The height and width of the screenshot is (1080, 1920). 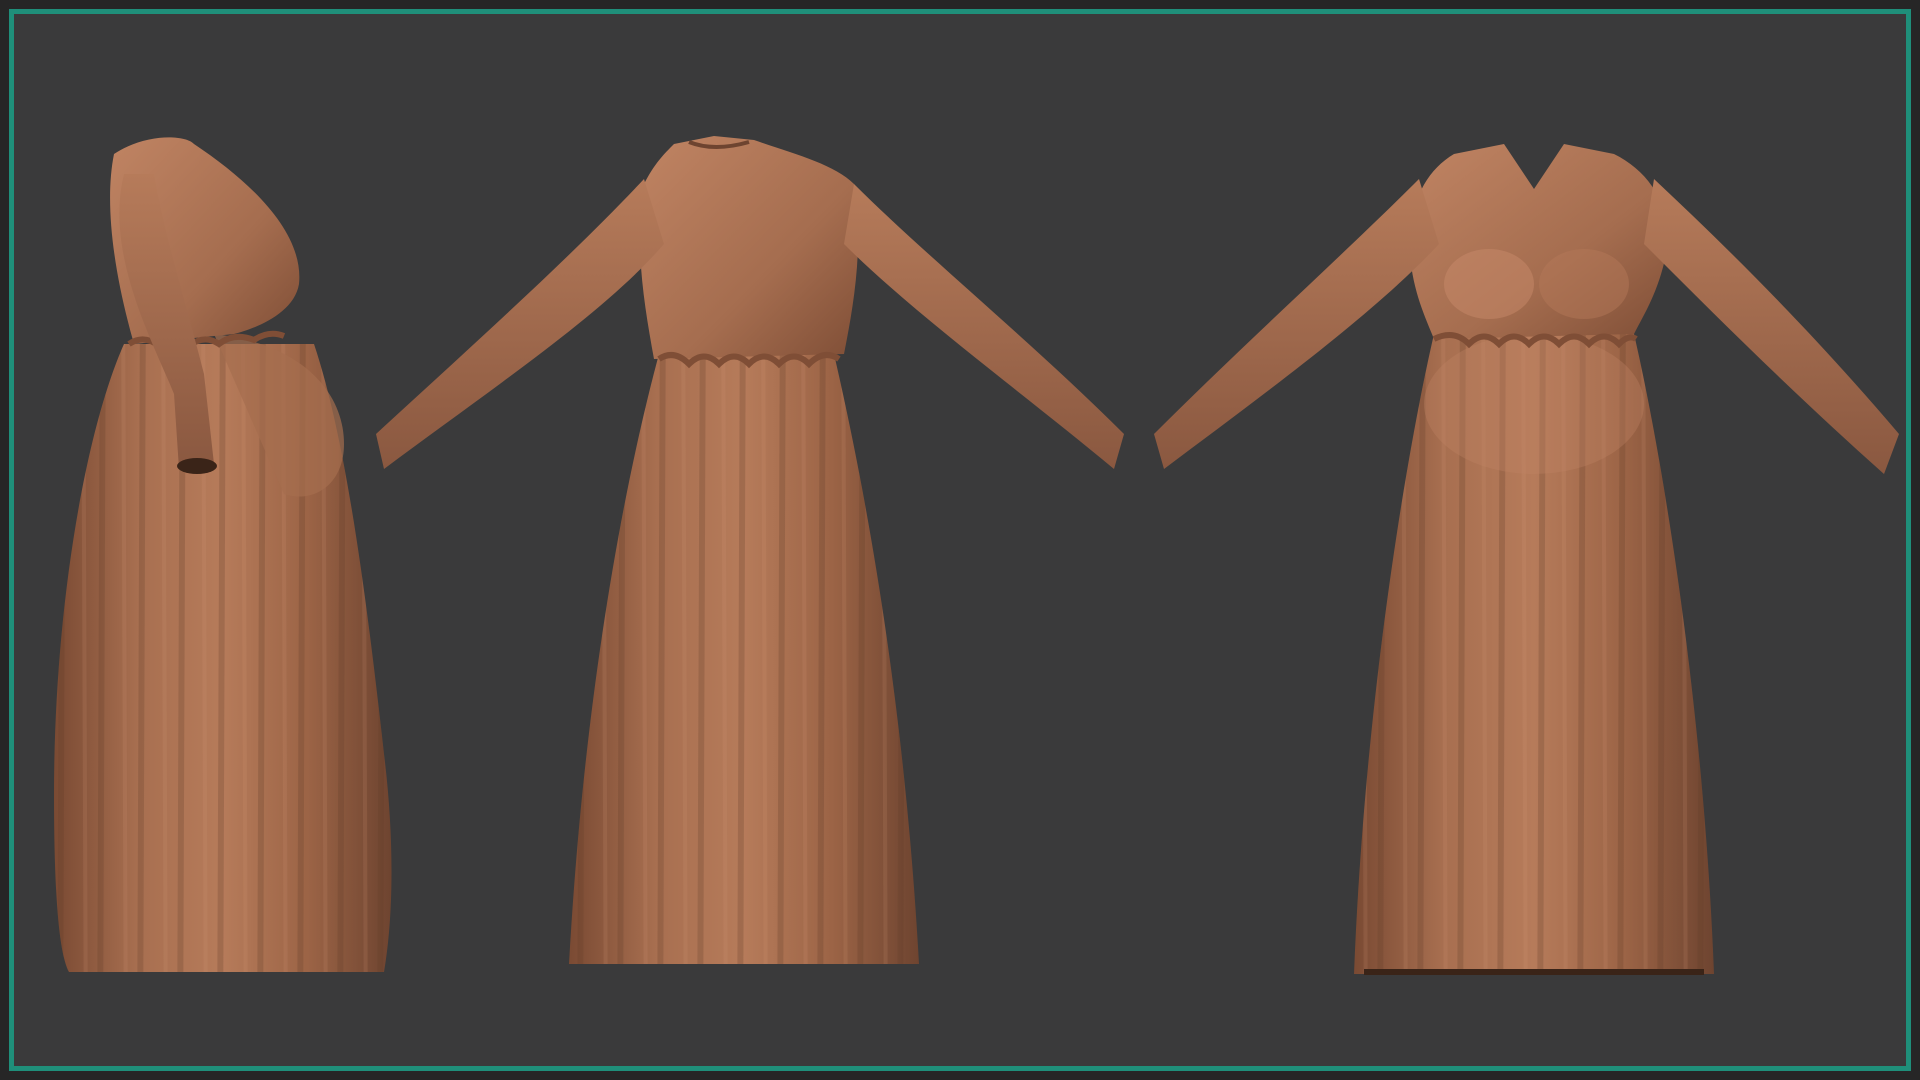 What do you see at coordinates (223, 554) in the screenshot?
I see `dress-side-view` at bounding box center [223, 554].